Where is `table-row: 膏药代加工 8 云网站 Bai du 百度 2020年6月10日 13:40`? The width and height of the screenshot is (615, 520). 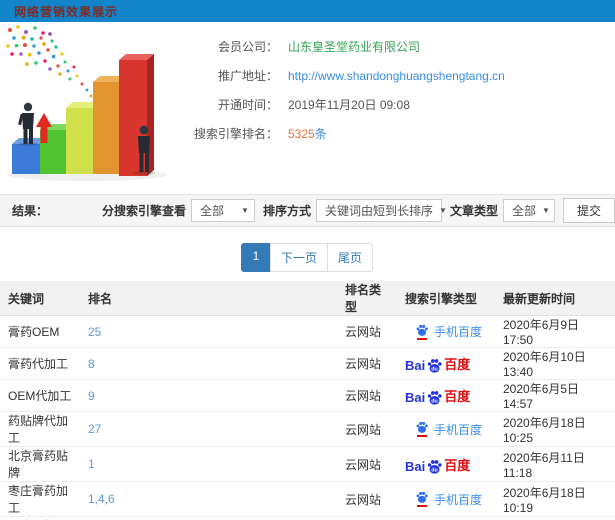 table-row: 膏药代加工 8 云网站 Bai du 百度 2020年6月10日 13:40 is located at coordinates (307, 363).